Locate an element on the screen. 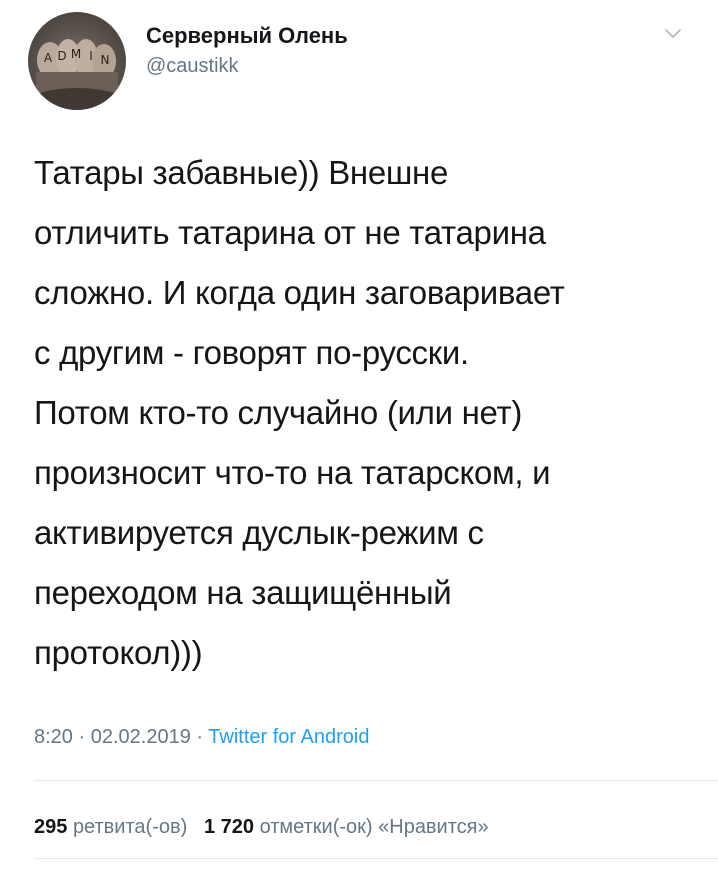 This screenshot has height=870, width=718. svg-text: I is located at coordinates (91, 56).